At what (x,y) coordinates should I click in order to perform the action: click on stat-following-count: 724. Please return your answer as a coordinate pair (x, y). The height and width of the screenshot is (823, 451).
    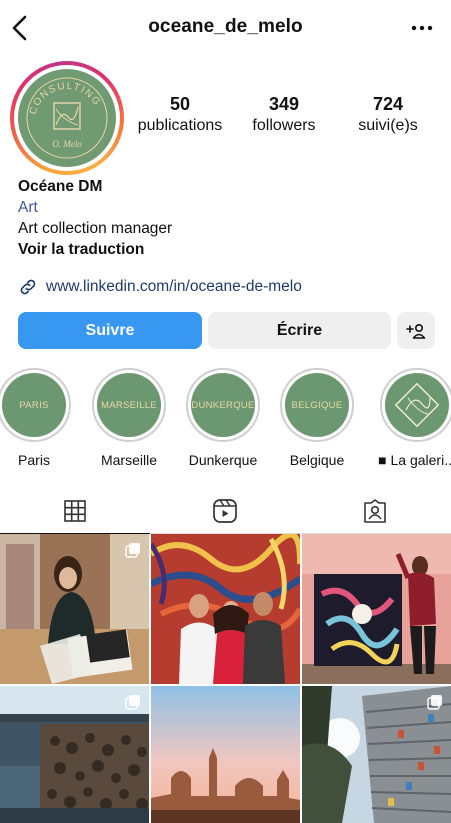
    Looking at the image, I should click on (388, 104).